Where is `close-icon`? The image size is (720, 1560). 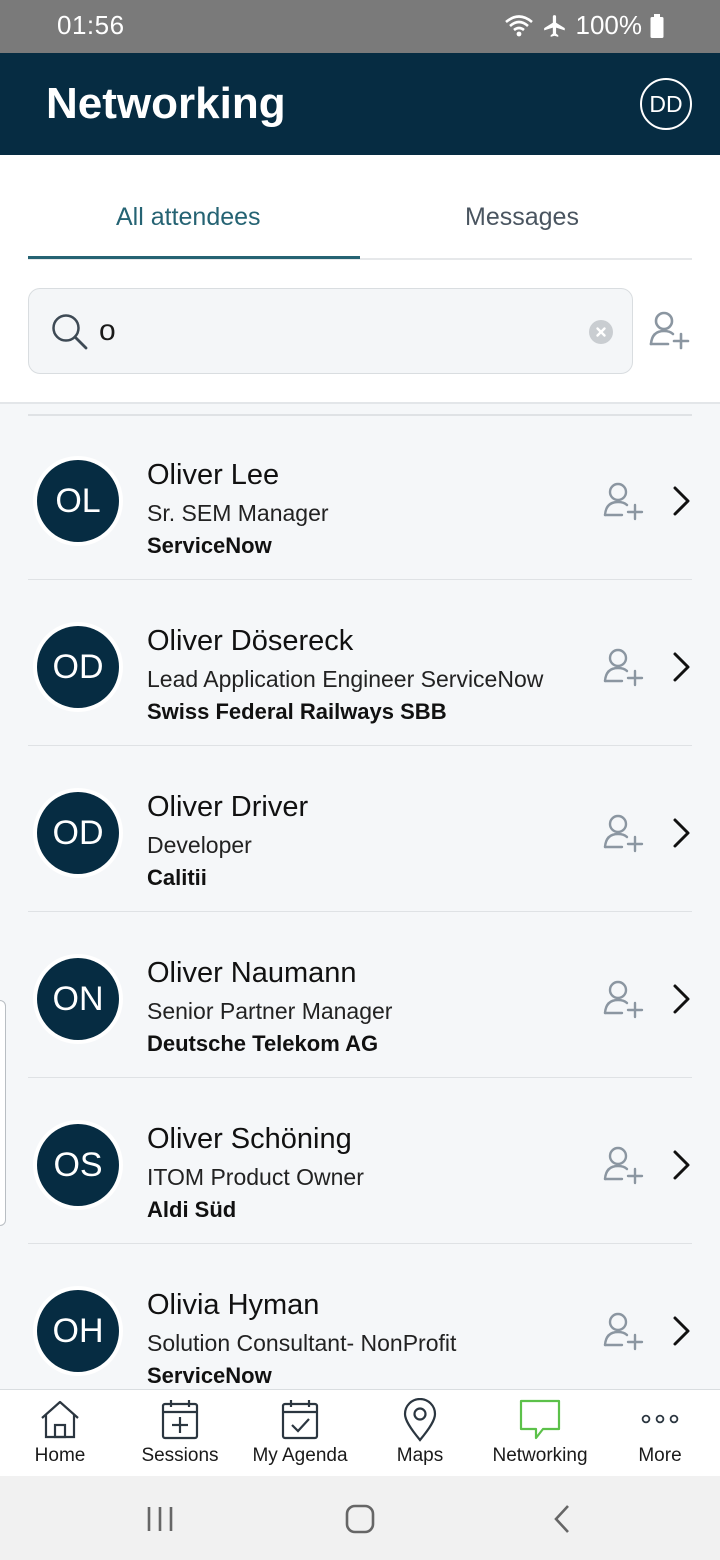
close-icon is located at coordinates (601, 332).